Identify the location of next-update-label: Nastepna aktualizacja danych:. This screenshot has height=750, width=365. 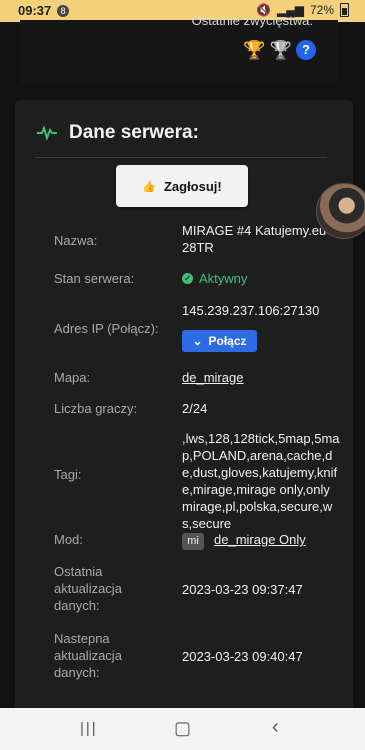
(88, 655).